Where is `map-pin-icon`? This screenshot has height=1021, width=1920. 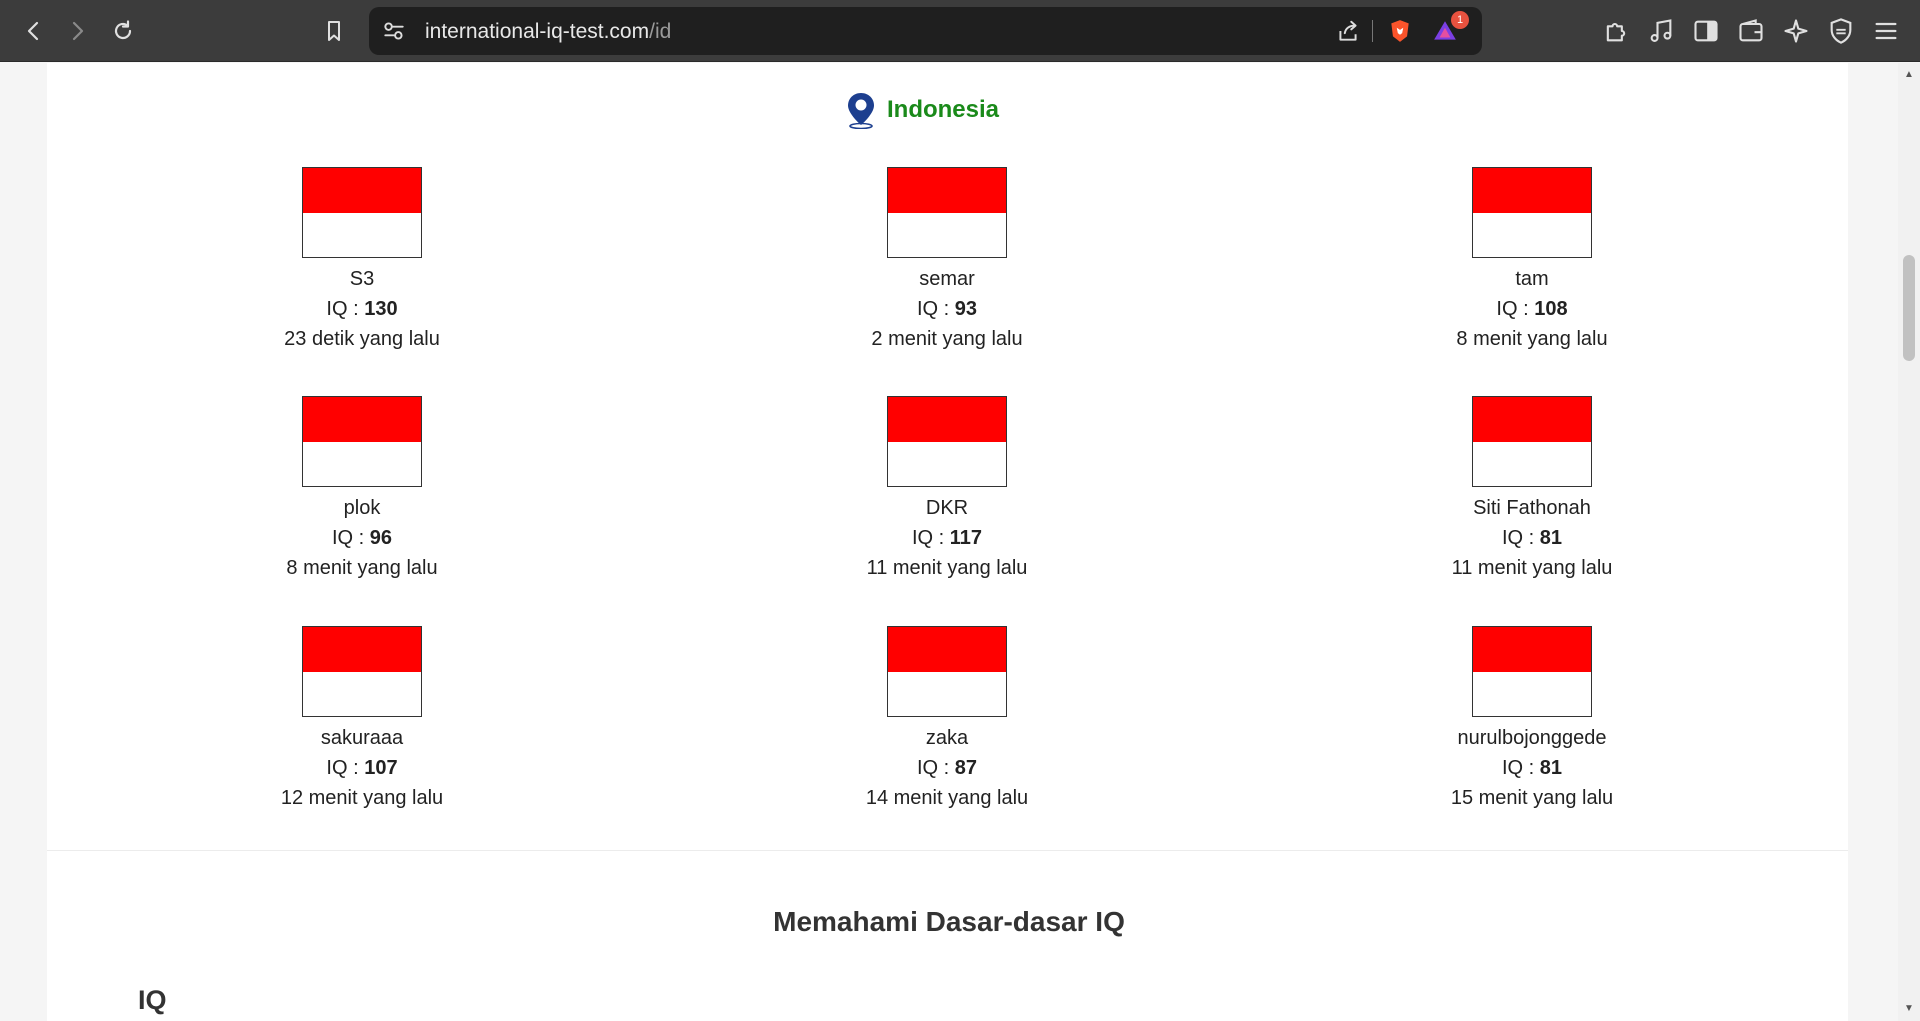
map-pin-icon is located at coordinates (861, 111).